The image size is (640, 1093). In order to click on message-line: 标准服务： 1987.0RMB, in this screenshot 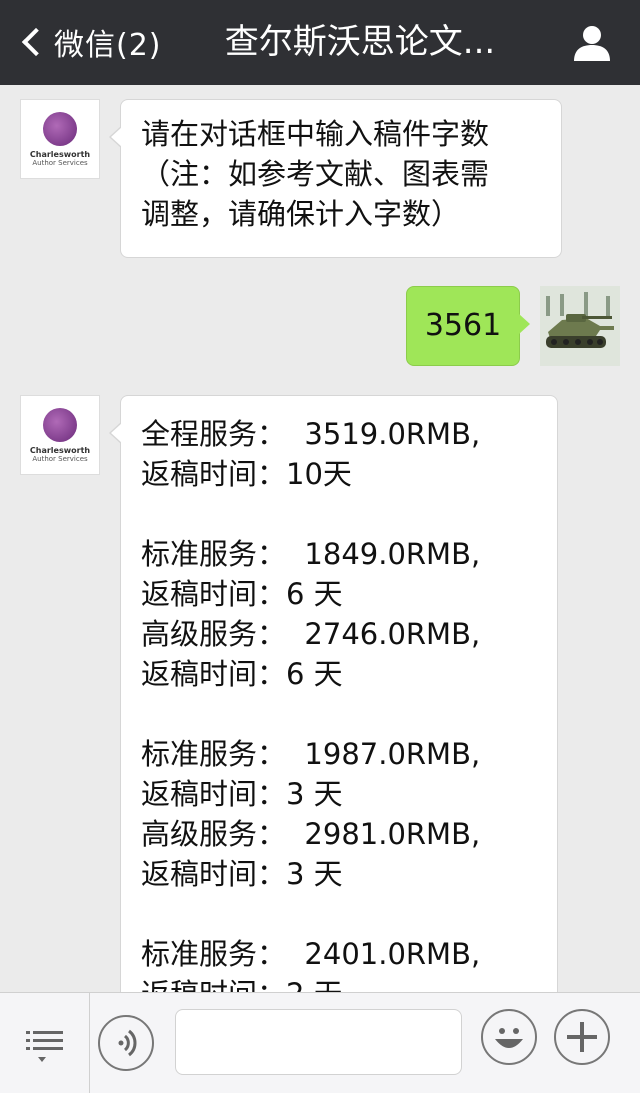, I will do `click(311, 754)`.